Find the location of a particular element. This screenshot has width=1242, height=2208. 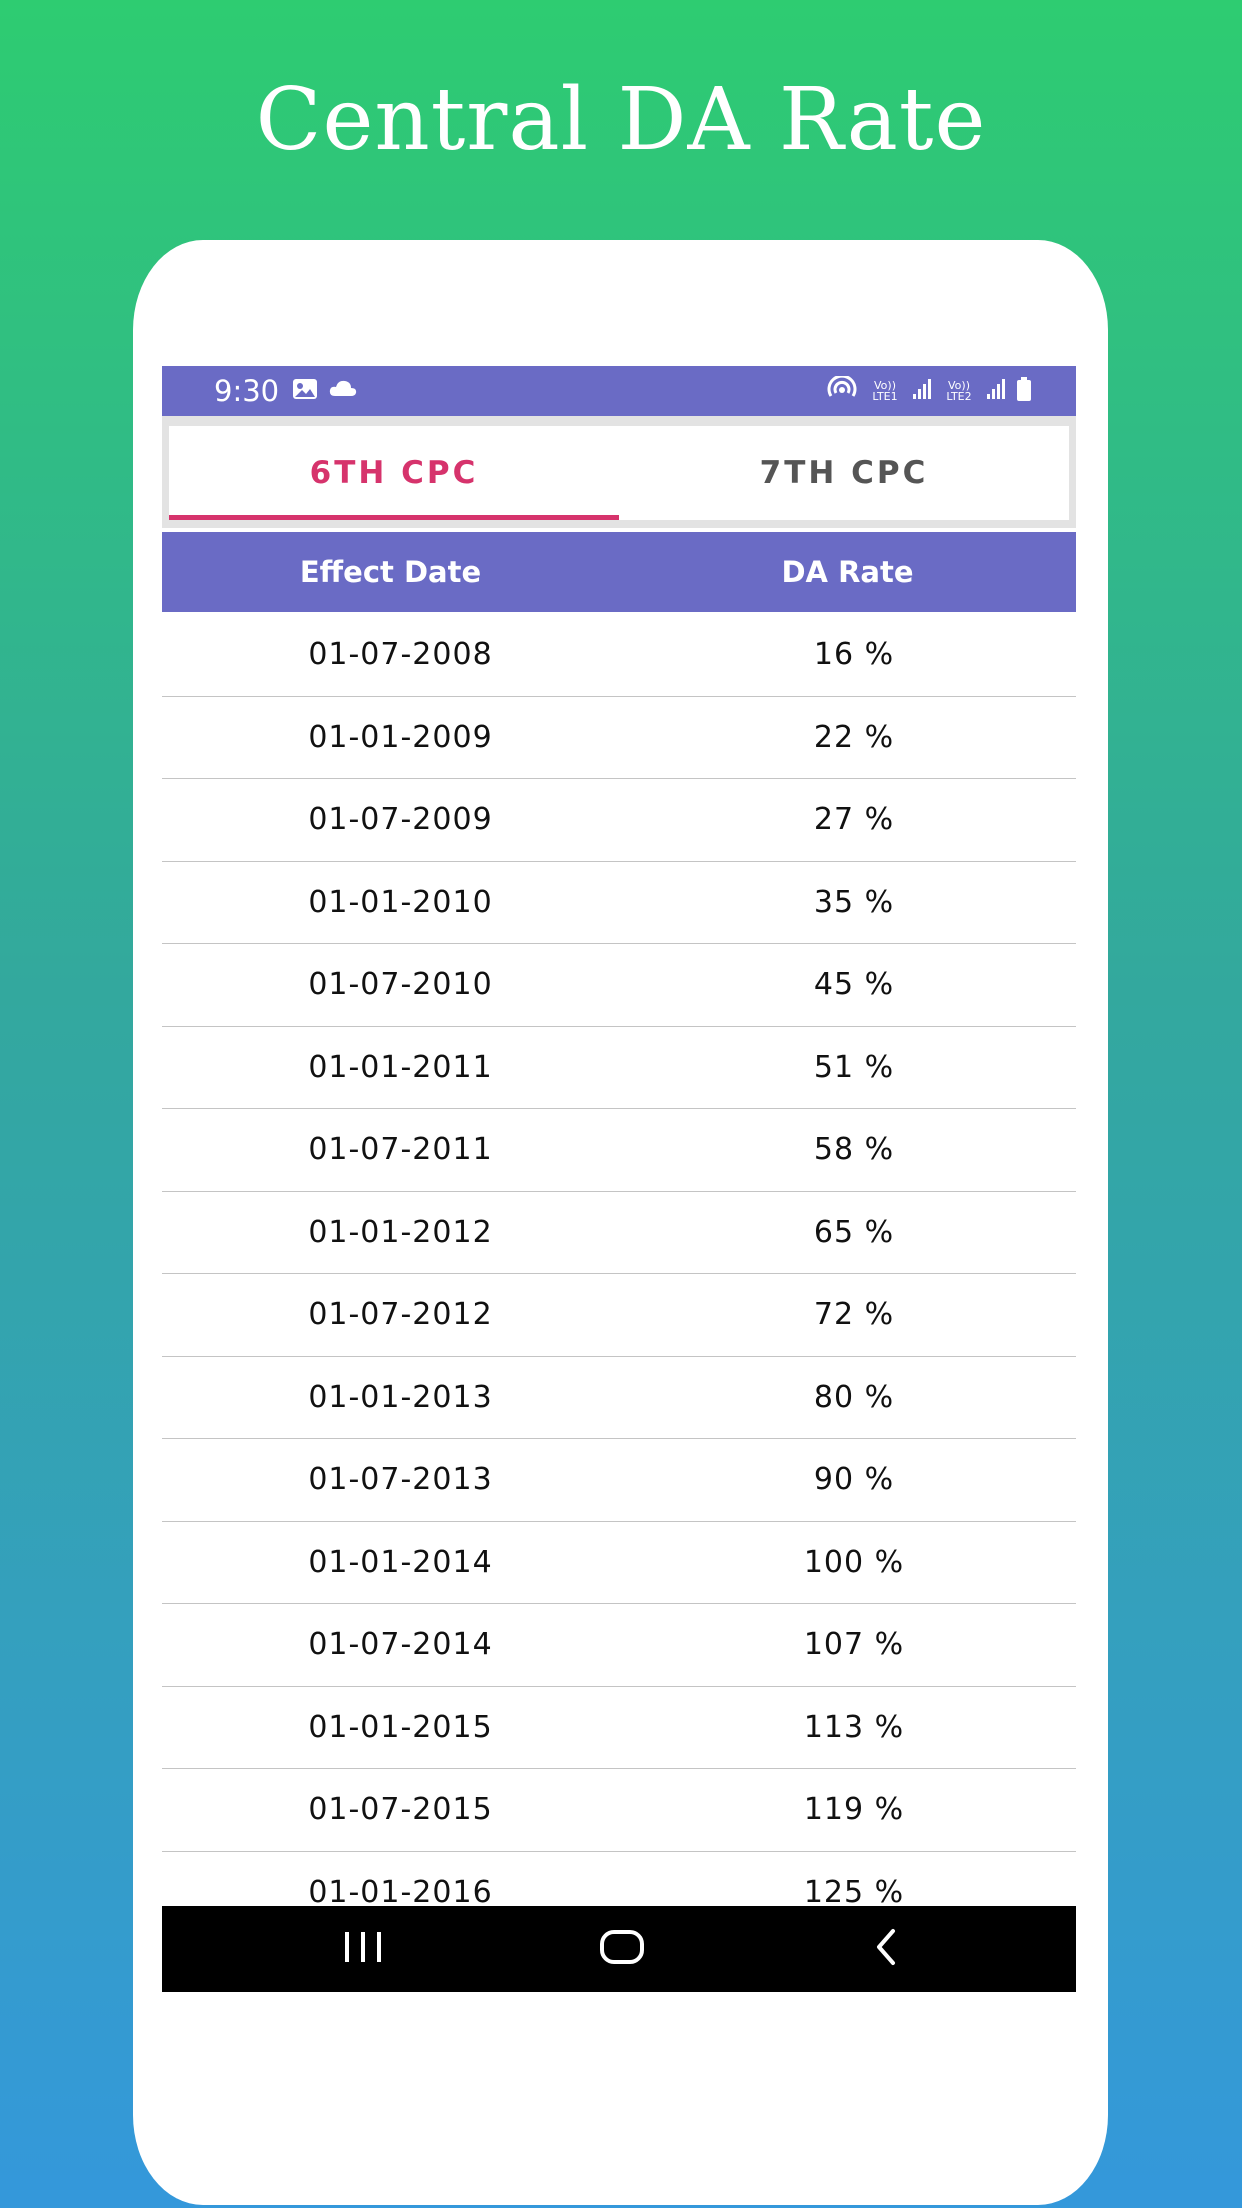

table-row: 01-01-2015 113 % is located at coordinates (619, 1728).